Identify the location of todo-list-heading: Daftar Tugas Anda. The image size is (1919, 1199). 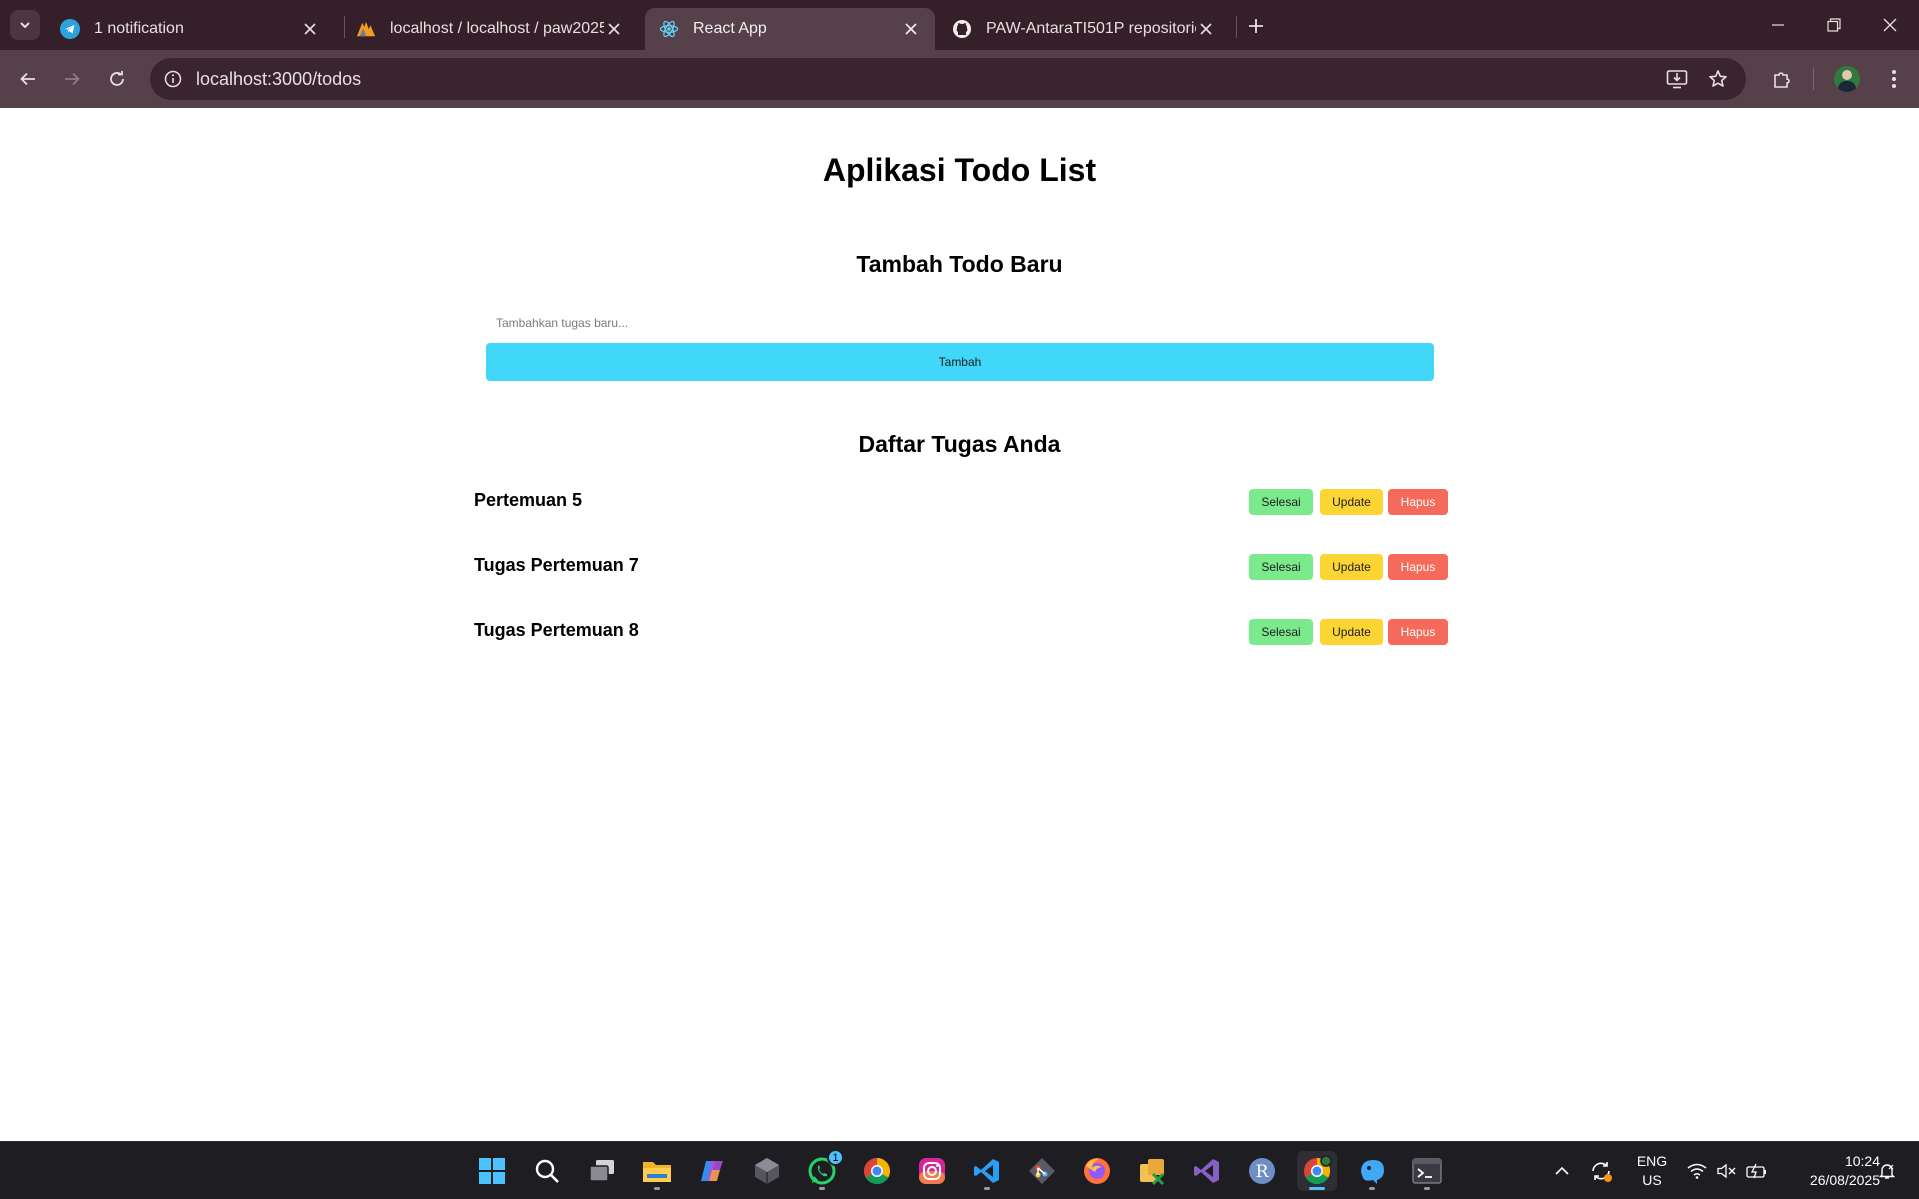
(959, 444).